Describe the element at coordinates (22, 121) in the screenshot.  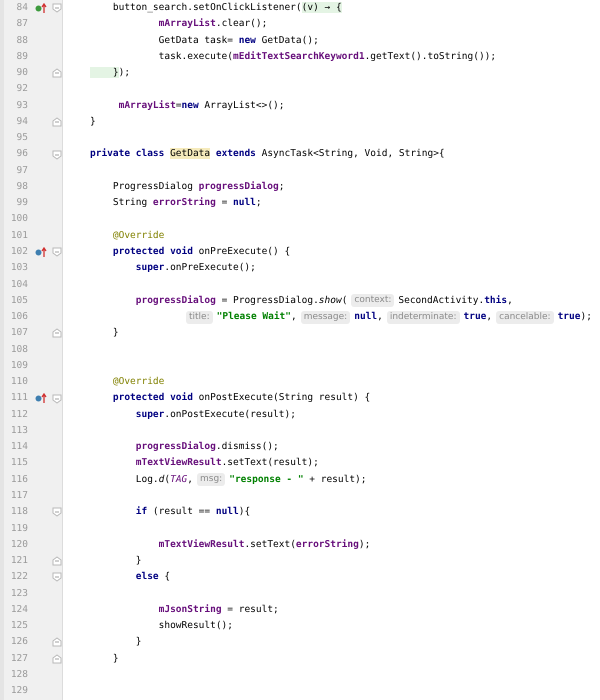
I see `line-number: 94` at that location.